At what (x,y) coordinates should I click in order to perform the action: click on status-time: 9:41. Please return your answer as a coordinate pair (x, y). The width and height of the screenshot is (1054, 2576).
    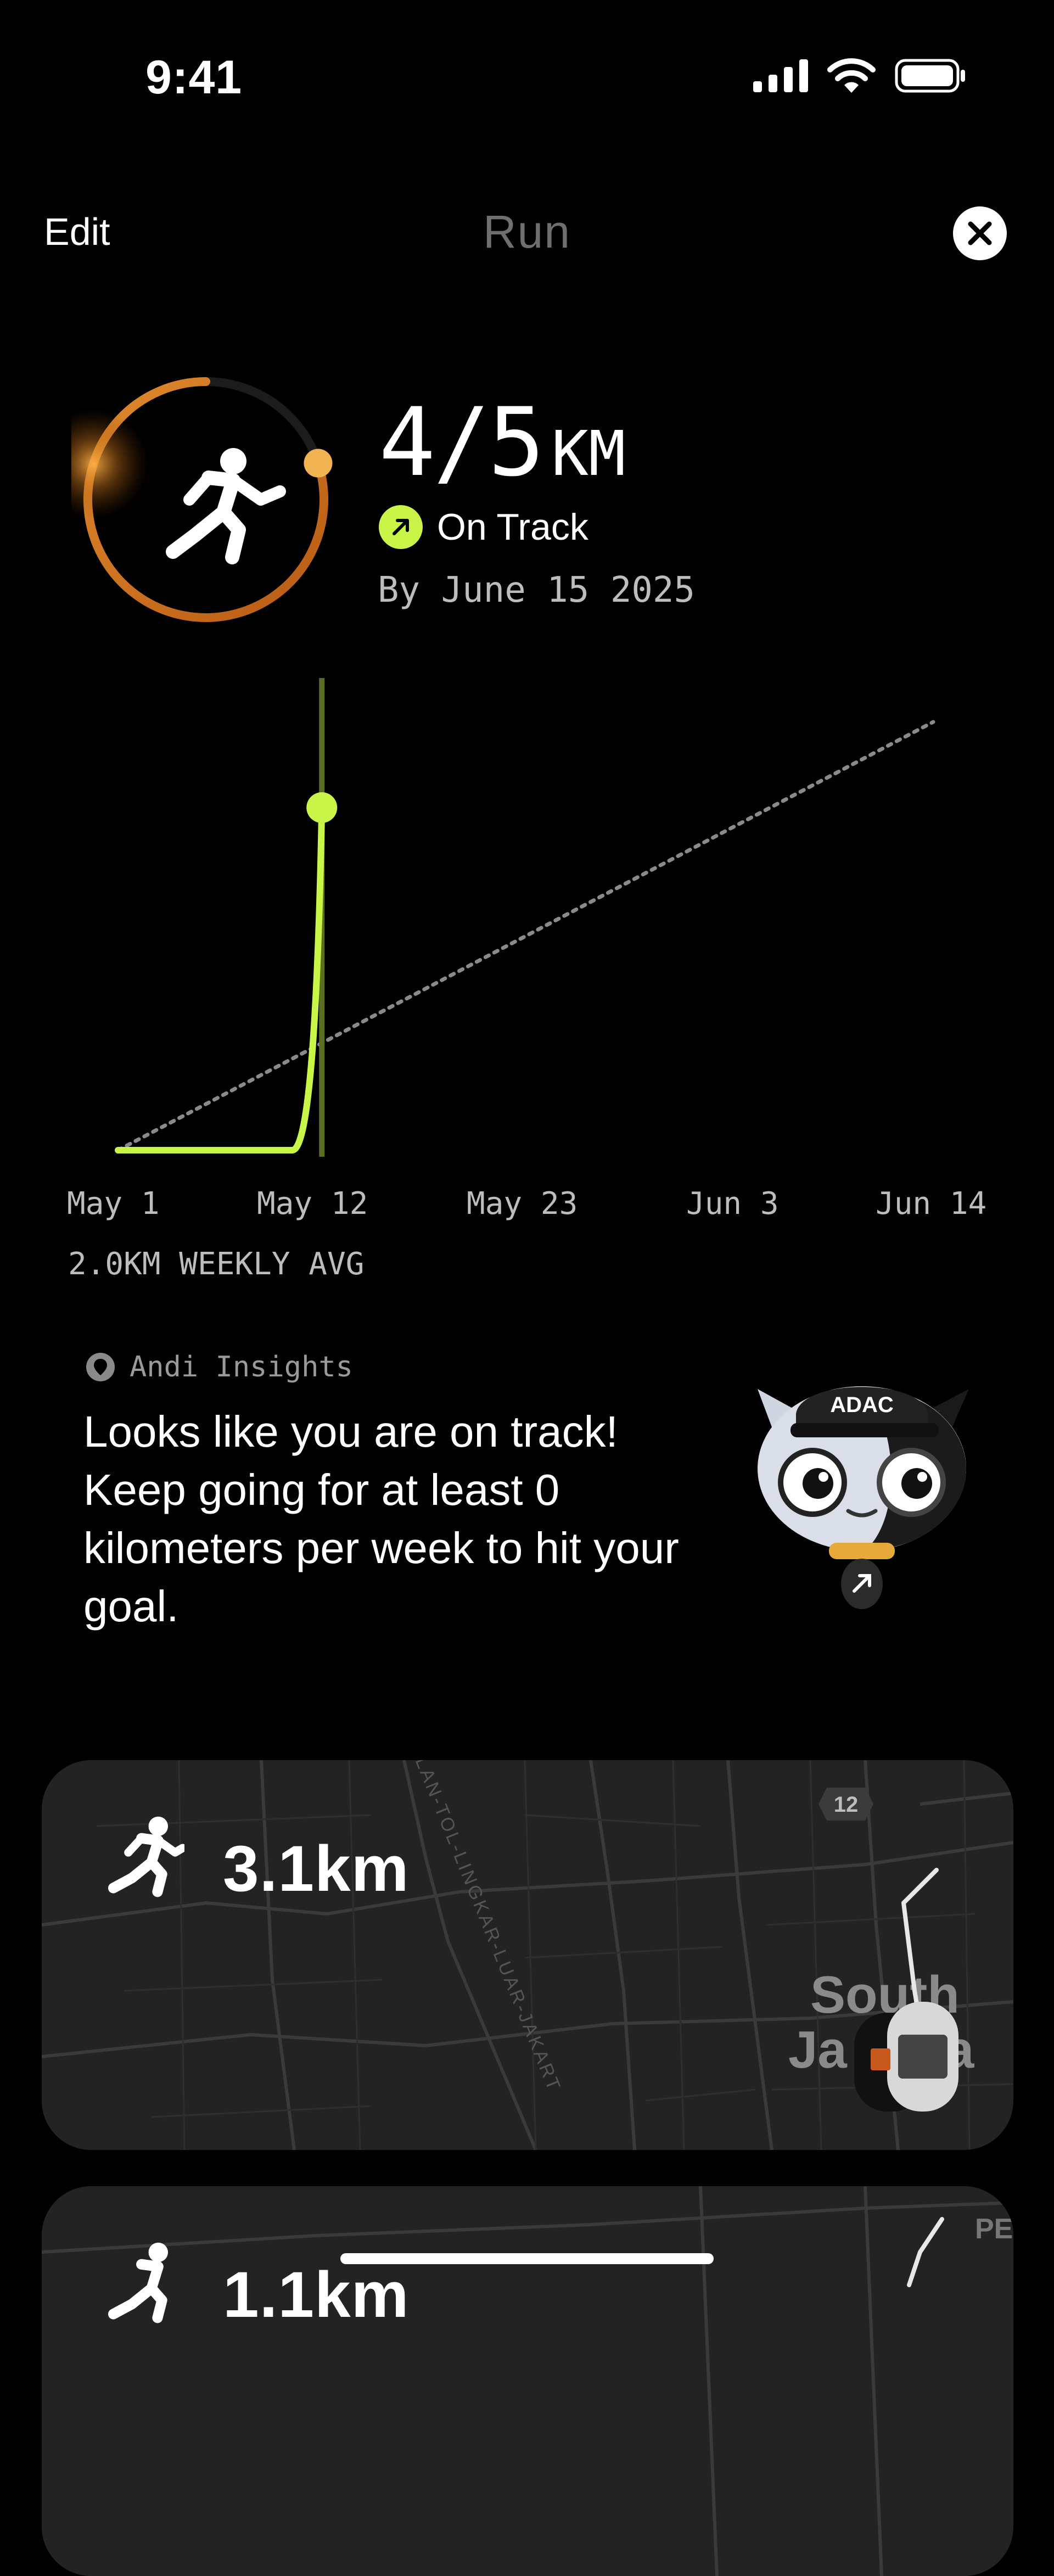
    Looking at the image, I should click on (194, 77).